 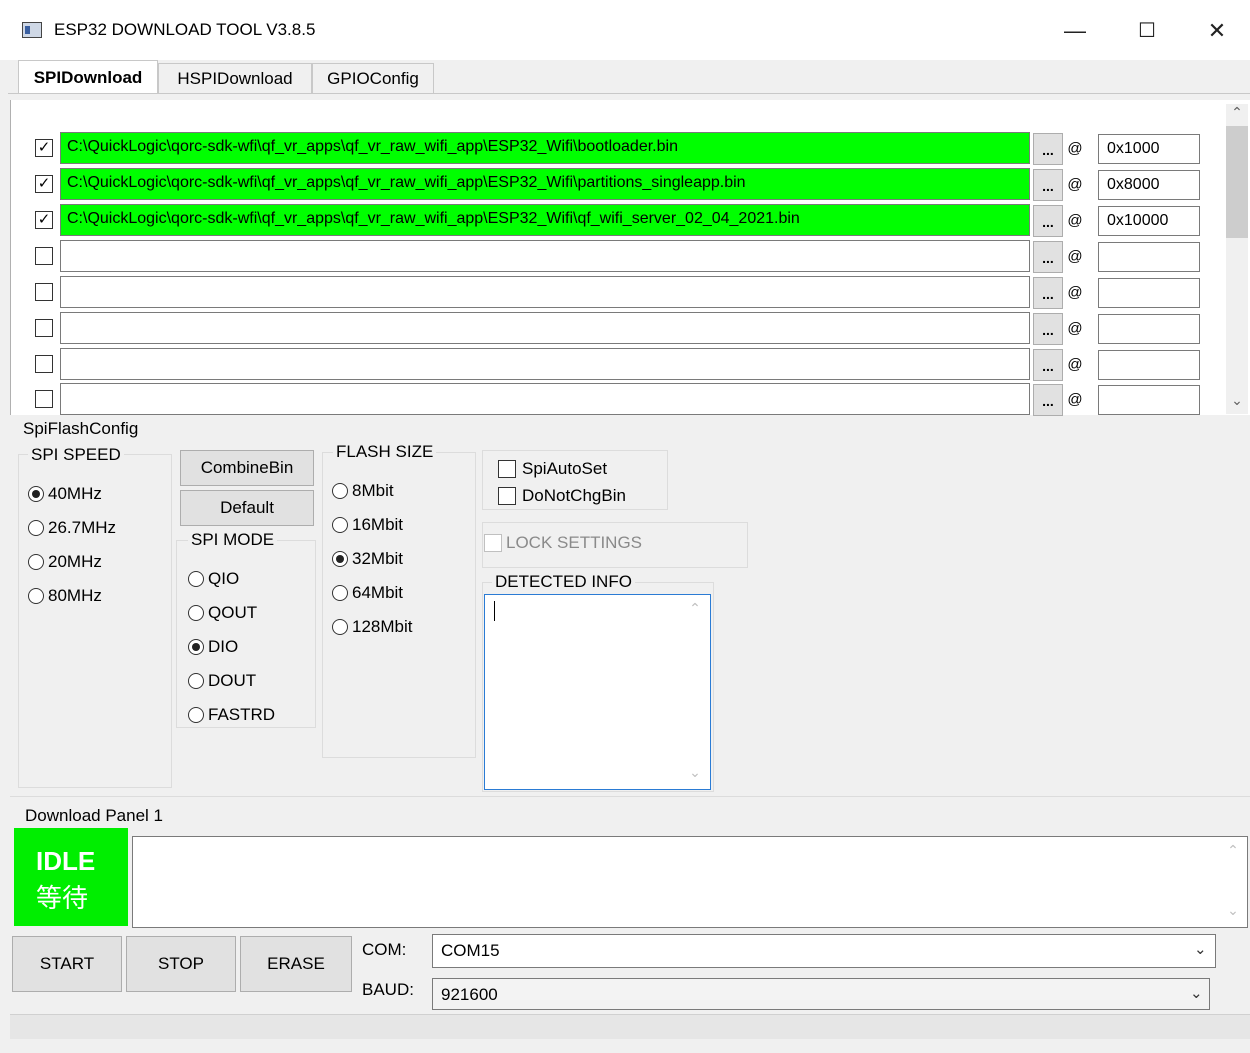 What do you see at coordinates (507, 496) in the screenshot?
I see `donotchgbin-checkbox` at bounding box center [507, 496].